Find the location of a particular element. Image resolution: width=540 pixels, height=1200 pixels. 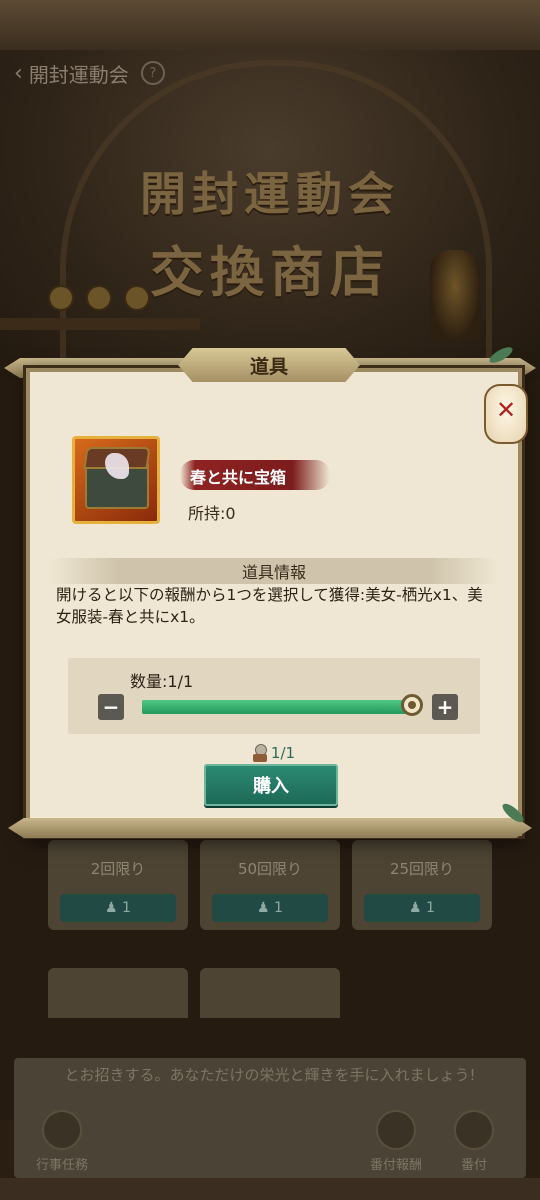

back-title: 開封運動会 is located at coordinates (78, 74).